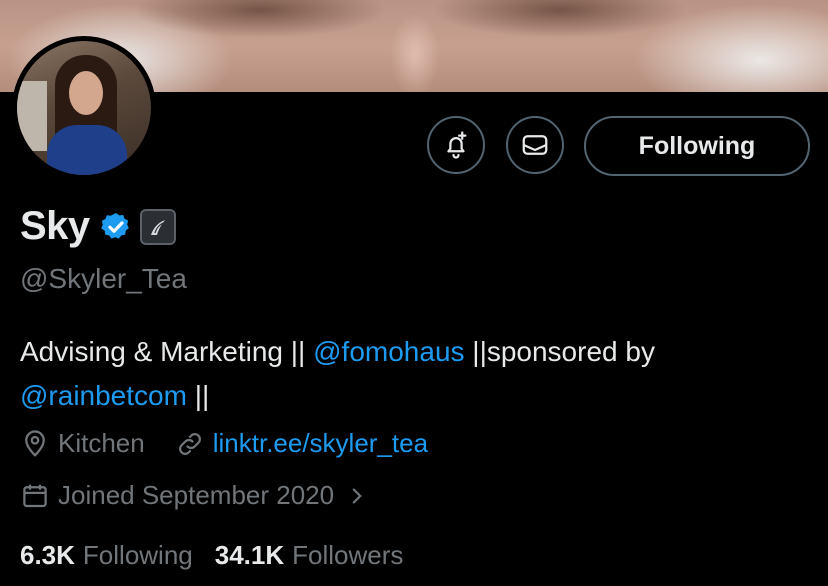  Describe the element at coordinates (320, 443) in the screenshot. I see `website-link: linktr.ee/skyler_tea` at that location.